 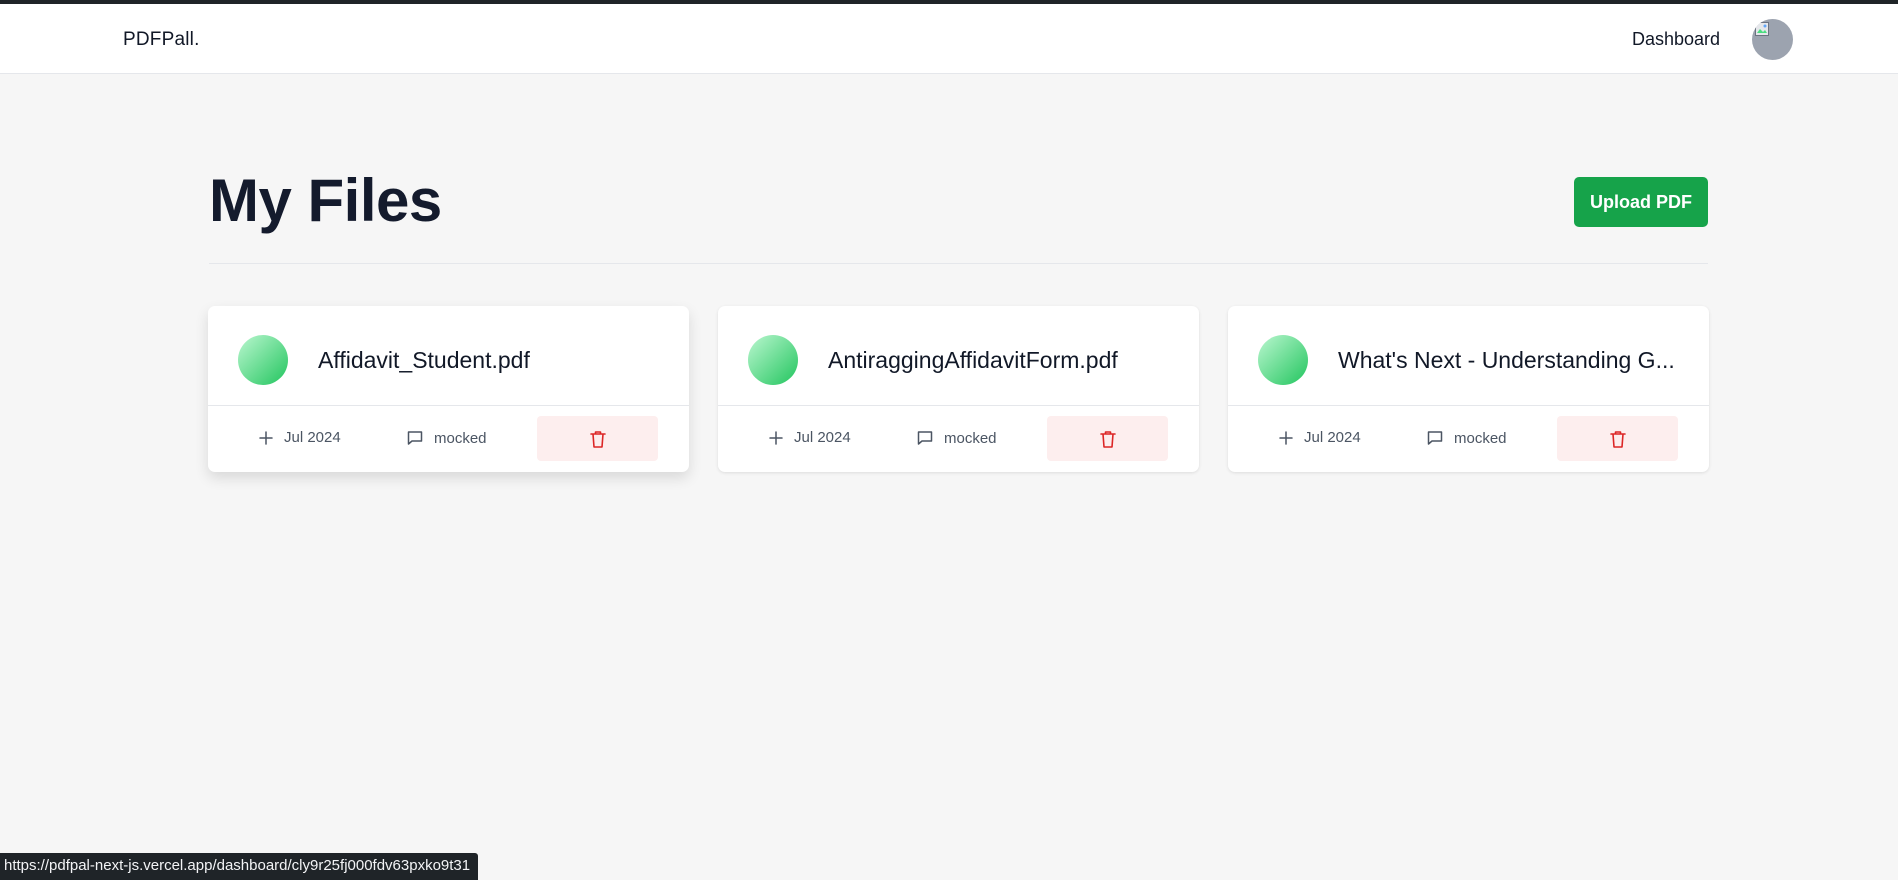 I want to click on file-card: Affidavit_Student.pdf Jul 2024 mocked, so click(x=448, y=389).